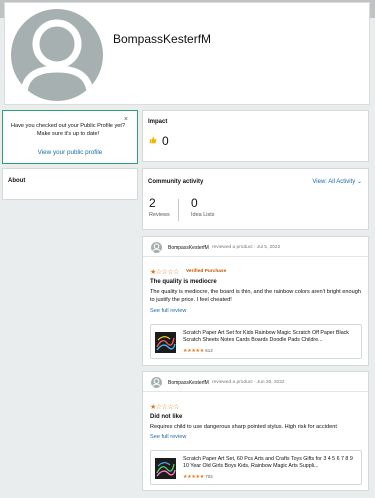  What do you see at coordinates (126, 119) in the screenshot?
I see `close-icon: ×` at bounding box center [126, 119].